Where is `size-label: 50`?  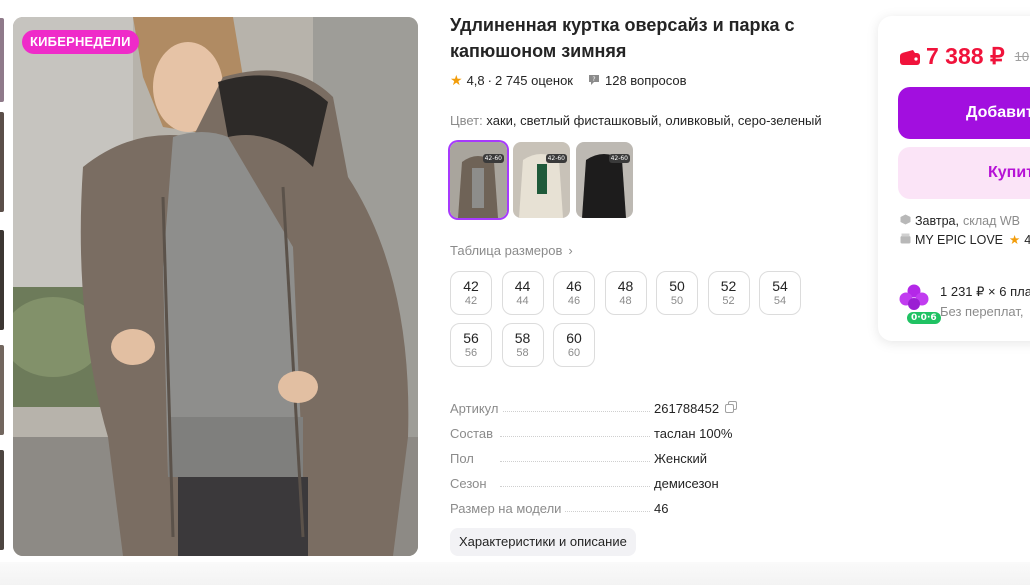 size-label: 50 is located at coordinates (677, 286).